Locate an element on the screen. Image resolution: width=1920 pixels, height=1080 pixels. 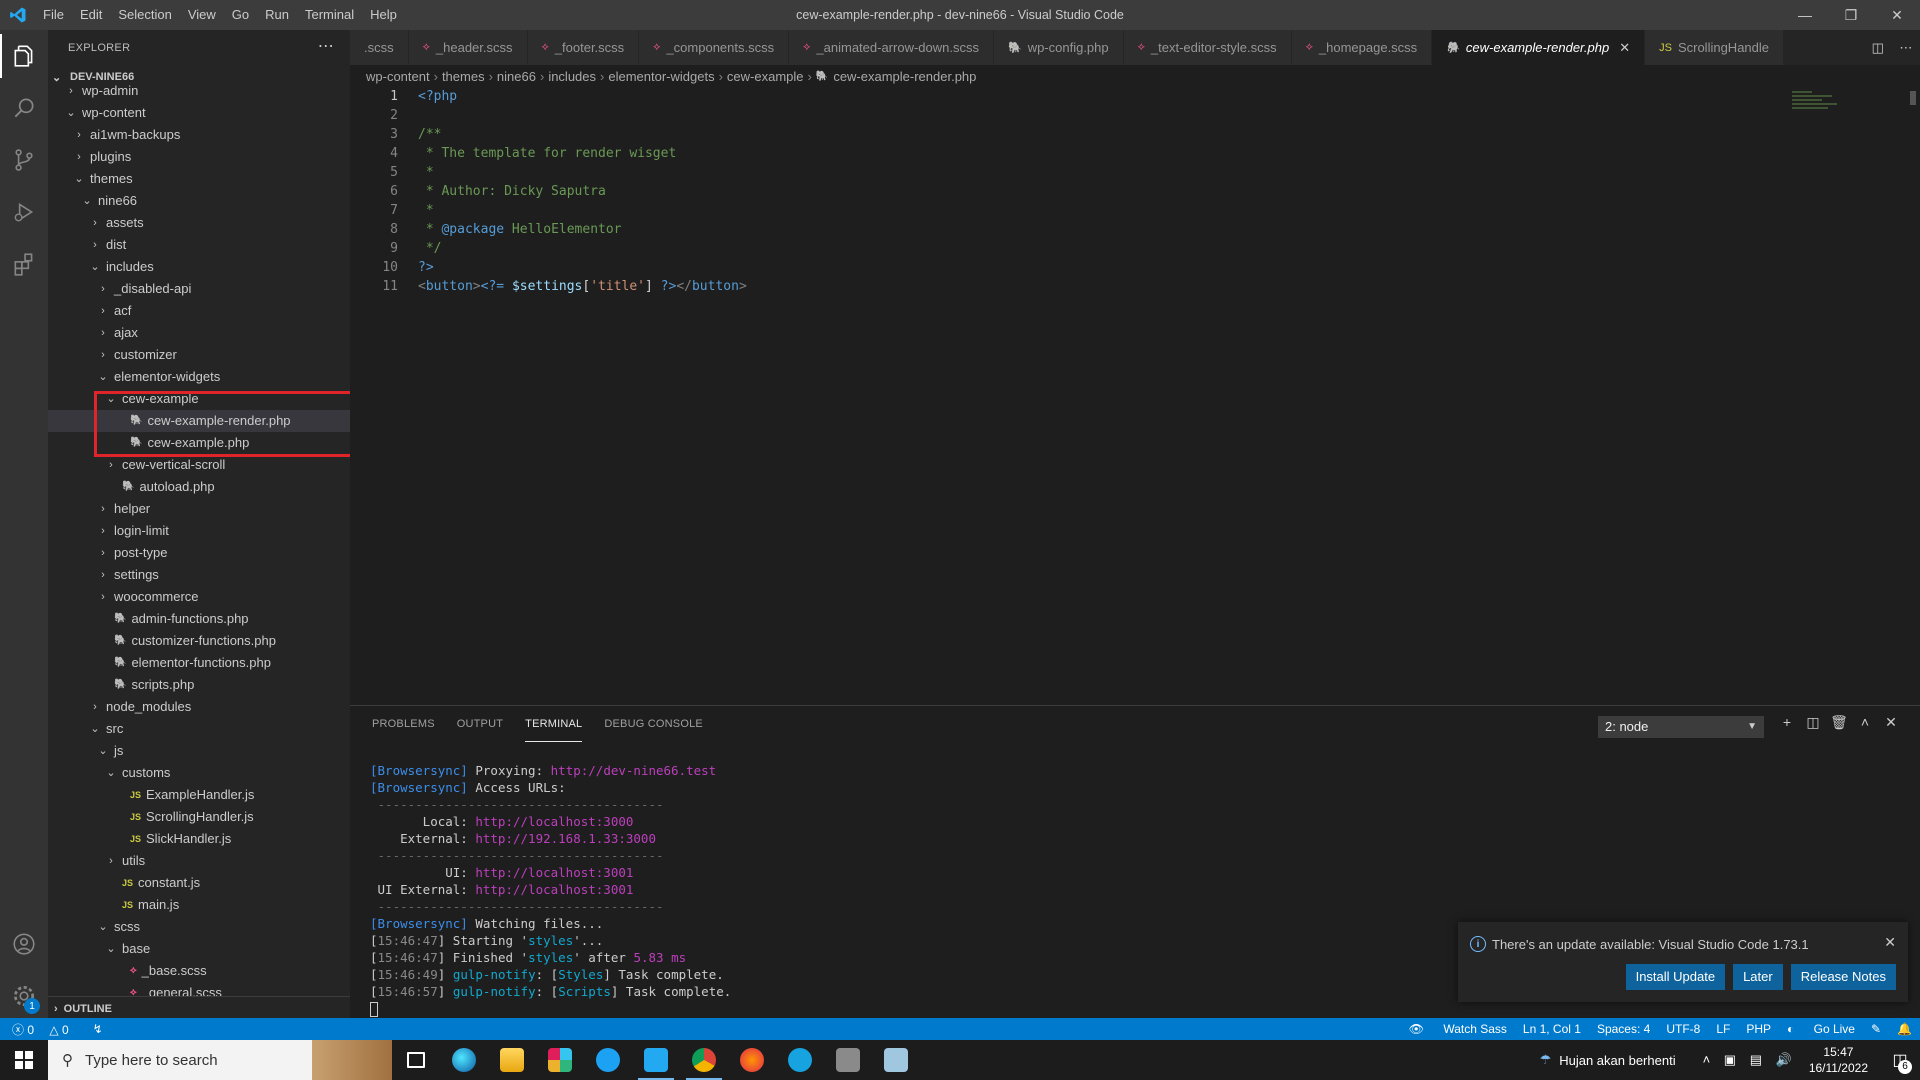
app-blue-icon is located at coordinates (608, 1060).